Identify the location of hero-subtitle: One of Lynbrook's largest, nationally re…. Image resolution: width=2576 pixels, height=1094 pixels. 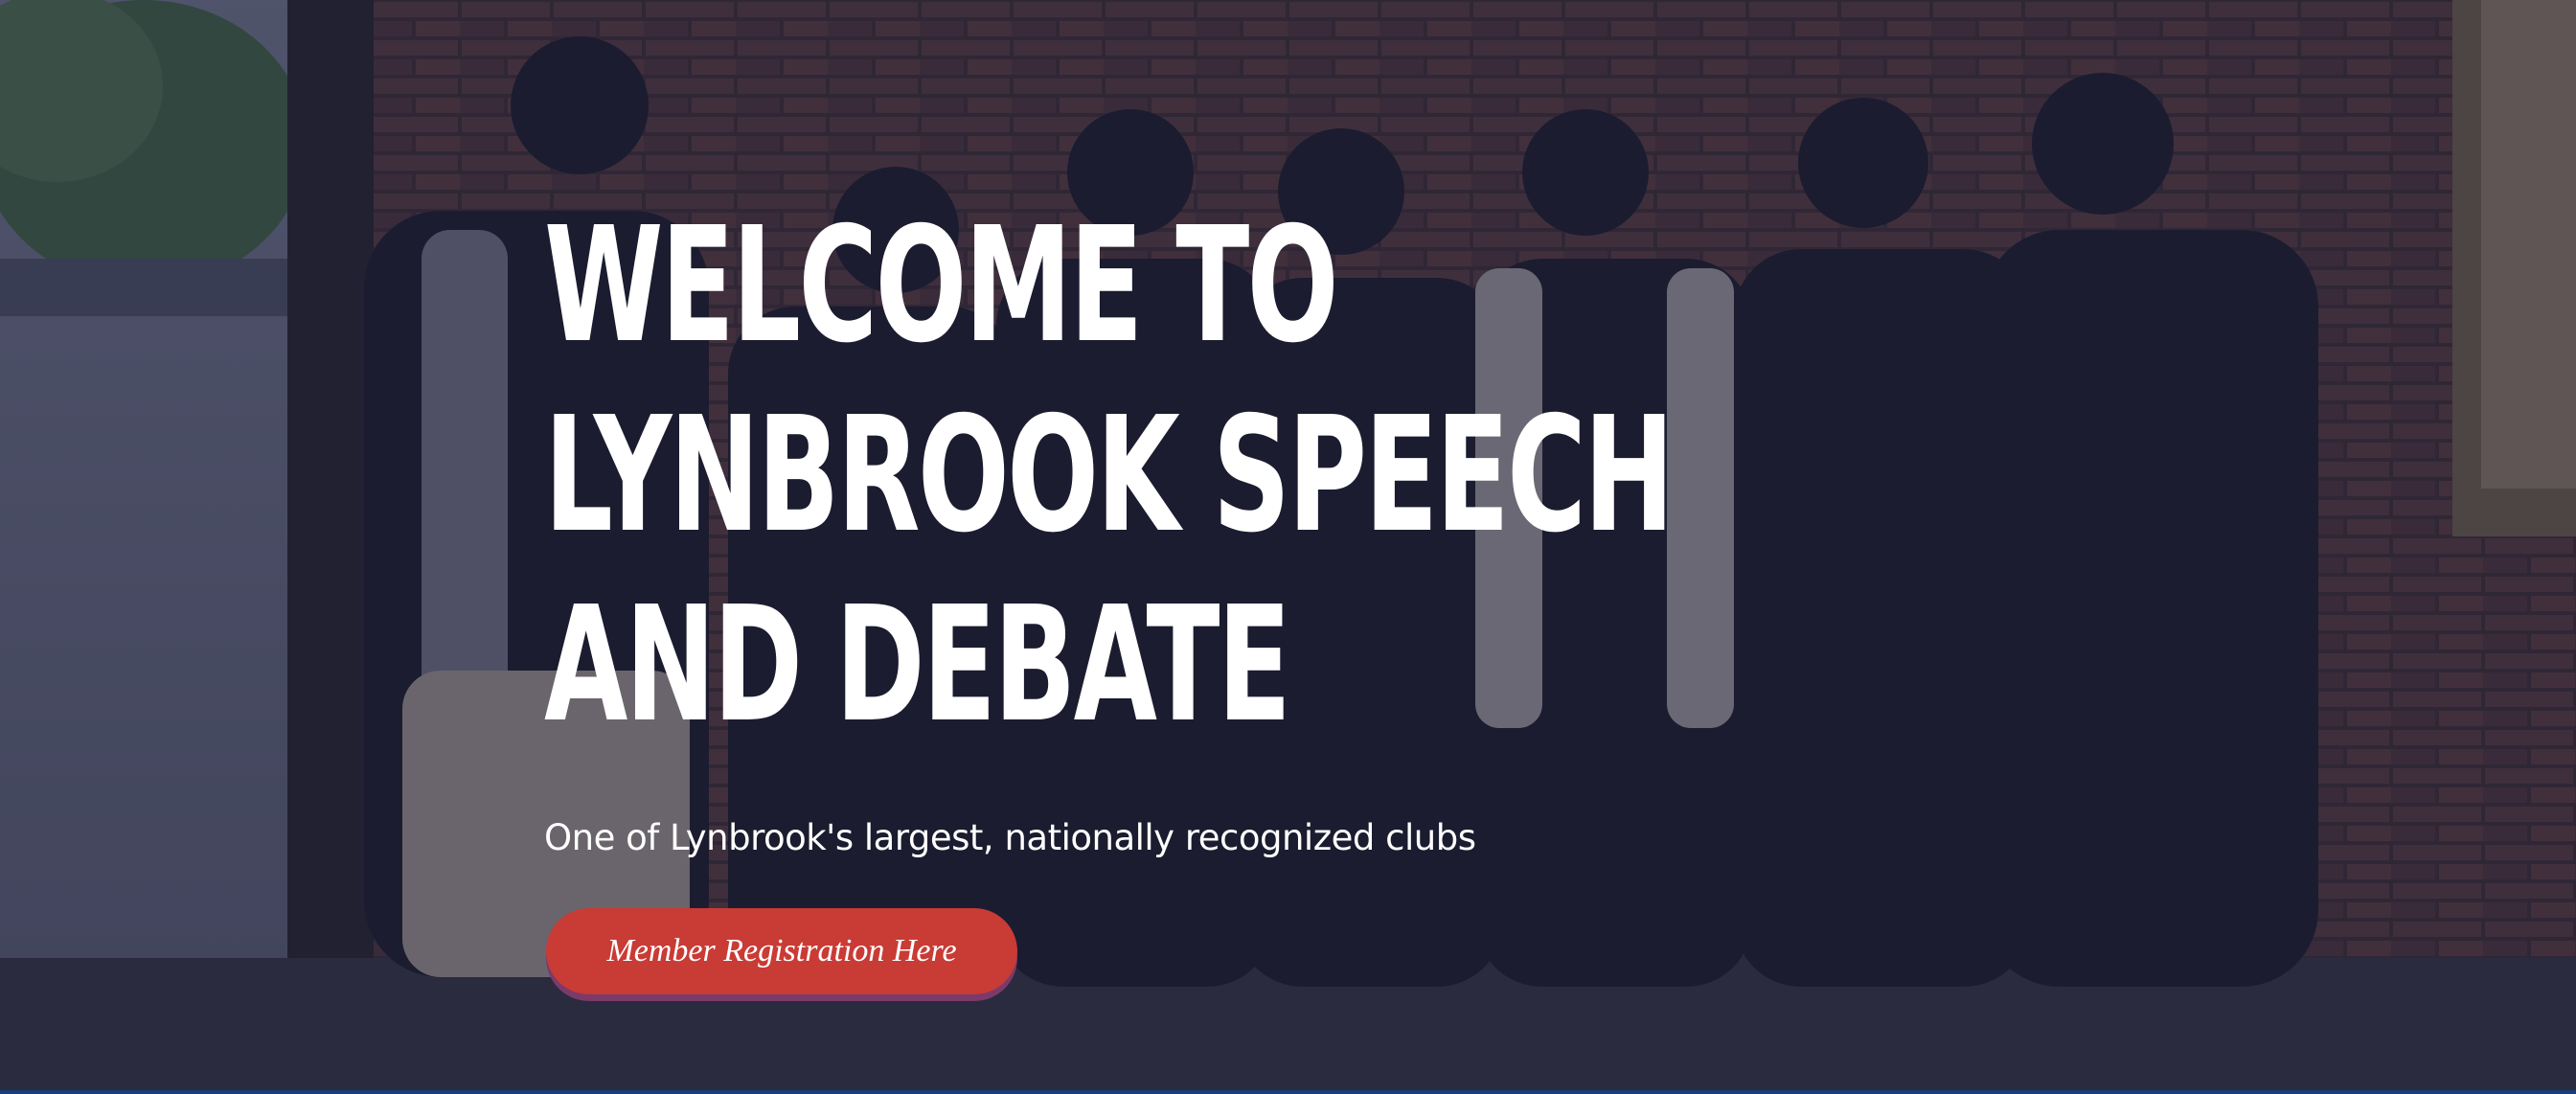
(1010, 837).